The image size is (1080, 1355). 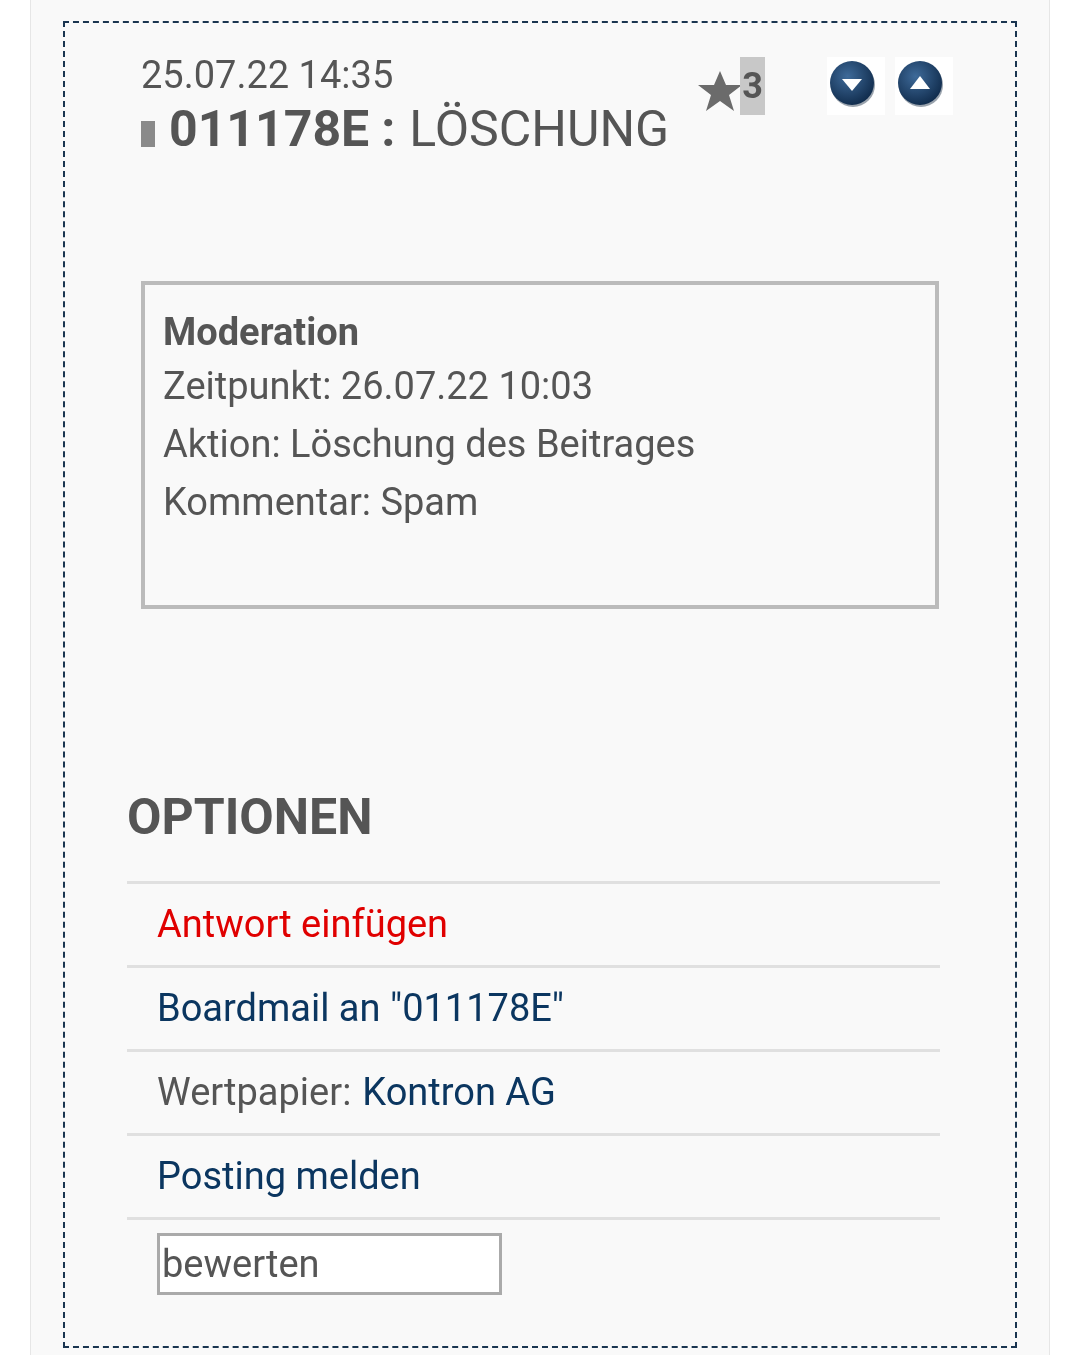 What do you see at coordinates (459, 1092) in the screenshot?
I see `option-link: Kontron AG` at bounding box center [459, 1092].